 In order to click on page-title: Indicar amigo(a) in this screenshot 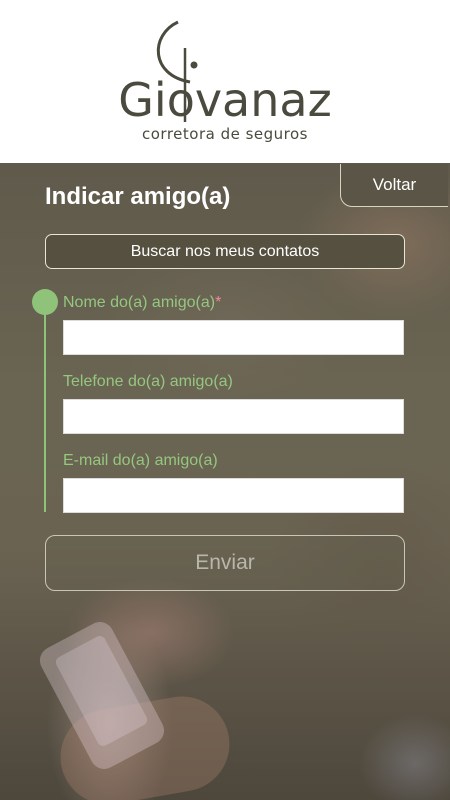, I will do `click(138, 196)`.